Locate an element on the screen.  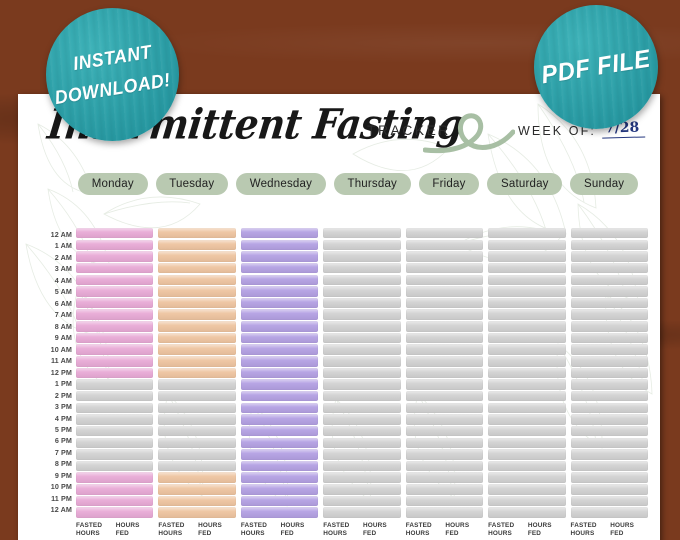
day-pill-sunday: Sunday is located at coordinates (604, 184).